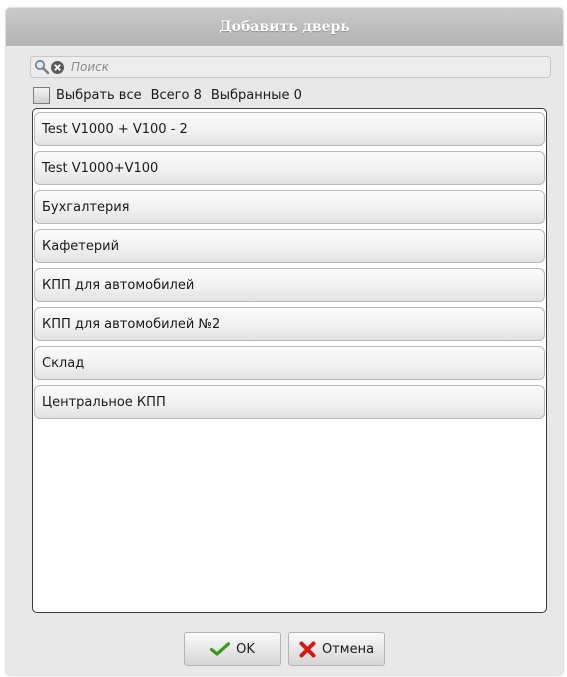 The width and height of the screenshot is (567, 677). I want to click on selection-bar: Выбрать все Всего 8 Выбранные 0, so click(167, 95).